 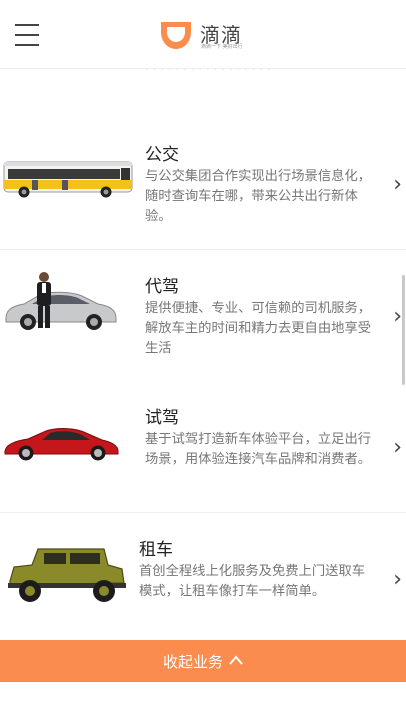 I want to click on service-description: 提供便捷、专业、可信赖的司机服务，解放车主的时间和精力去更自由地享受生活, so click(x=258, y=328).